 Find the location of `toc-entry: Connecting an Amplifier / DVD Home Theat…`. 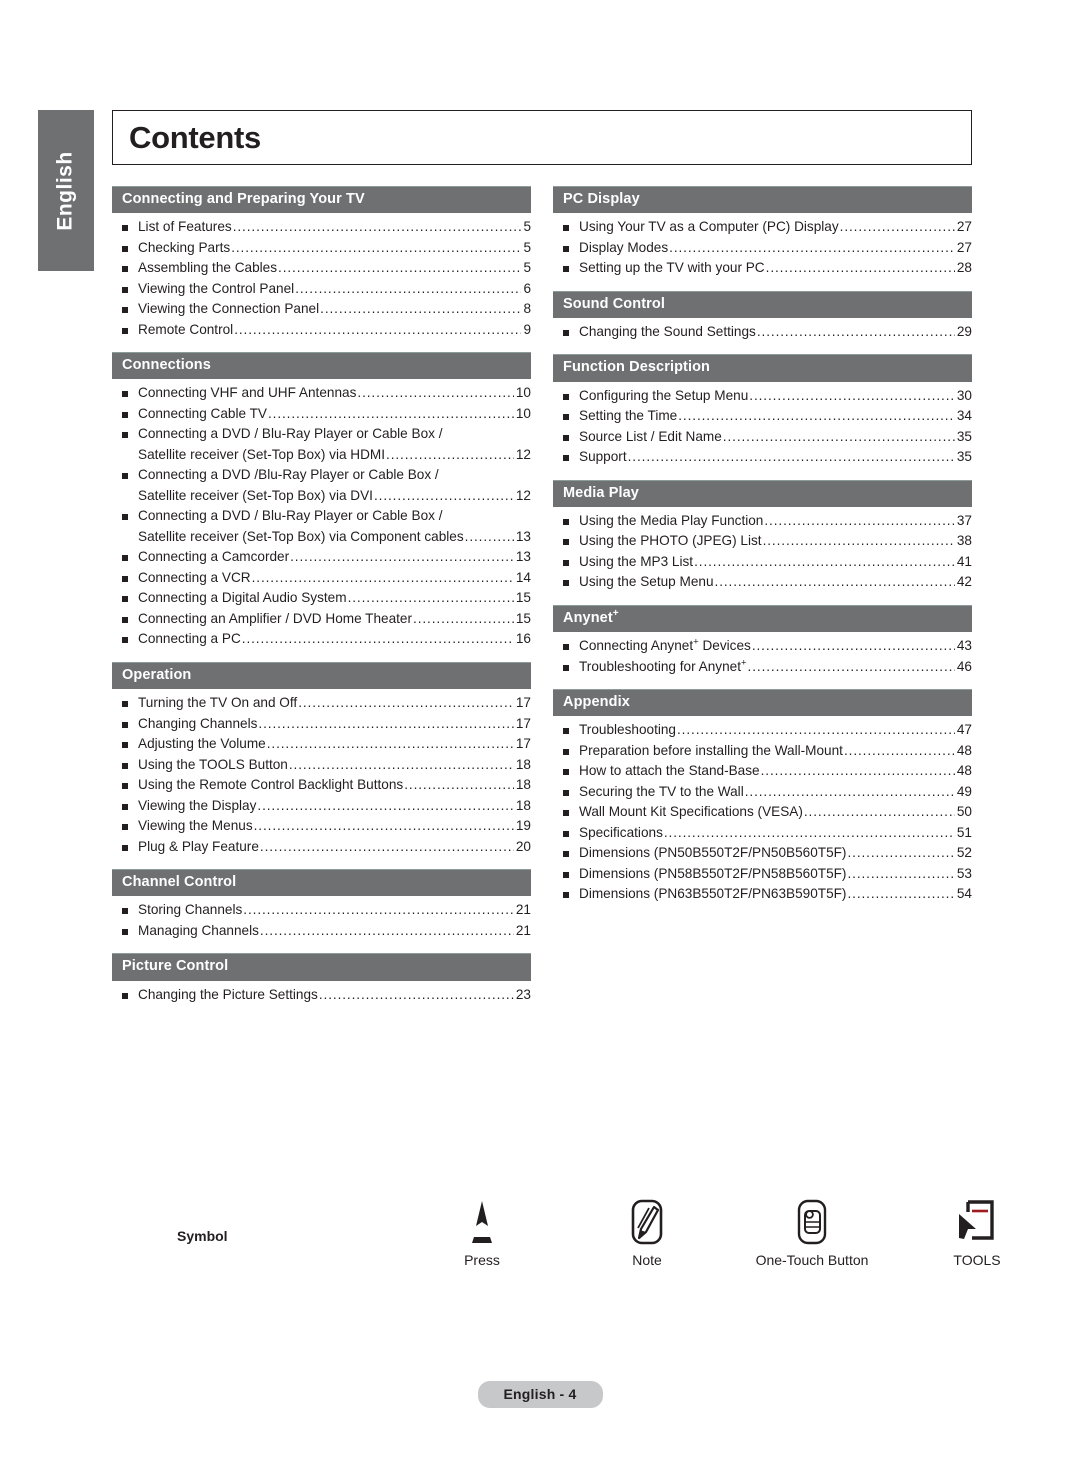

toc-entry: Connecting an Amplifier / DVD Home Theat… is located at coordinates (321, 619).